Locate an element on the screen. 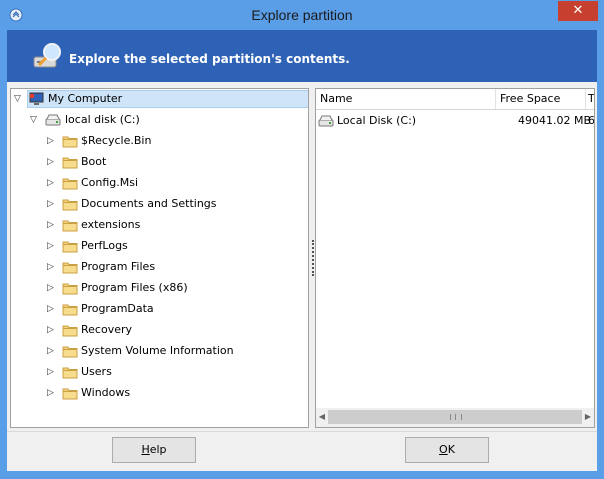 This screenshot has width=604, height=479. list-cell-name: Local Disk (C:) is located at coordinates (377, 120).